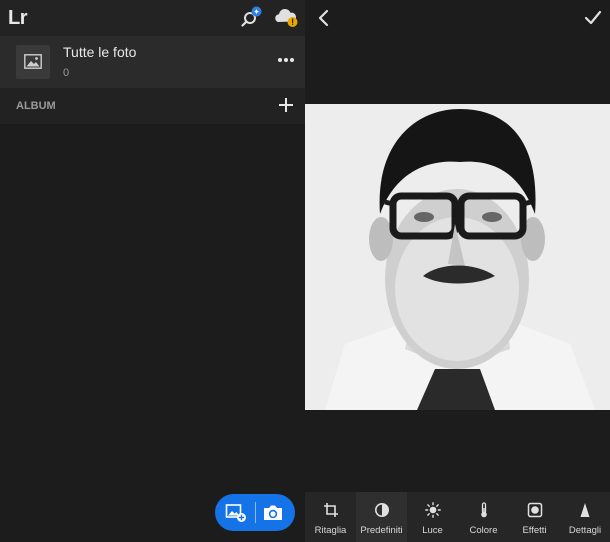  What do you see at coordinates (100, 52) in the screenshot?
I see `all-photos-title: Tutte le foto` at bounding box center [100, 52].